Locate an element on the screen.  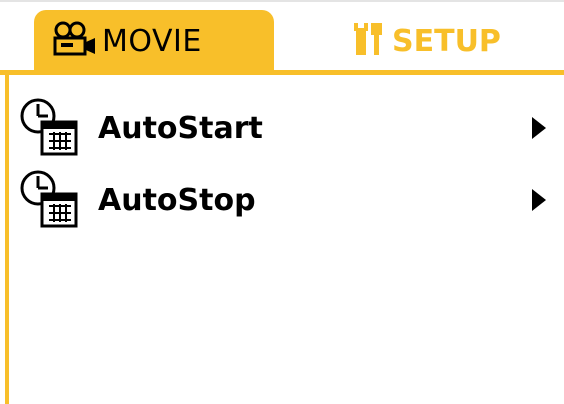
tab-movie: MOVIE is located at coordinates (154, 41).